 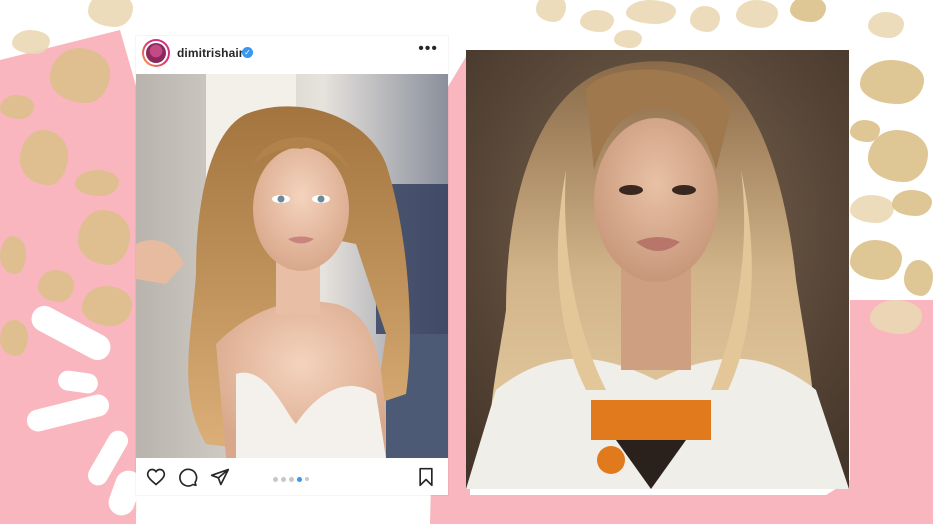 I want to click on bookmark-icon, so click(x=426, y=477).